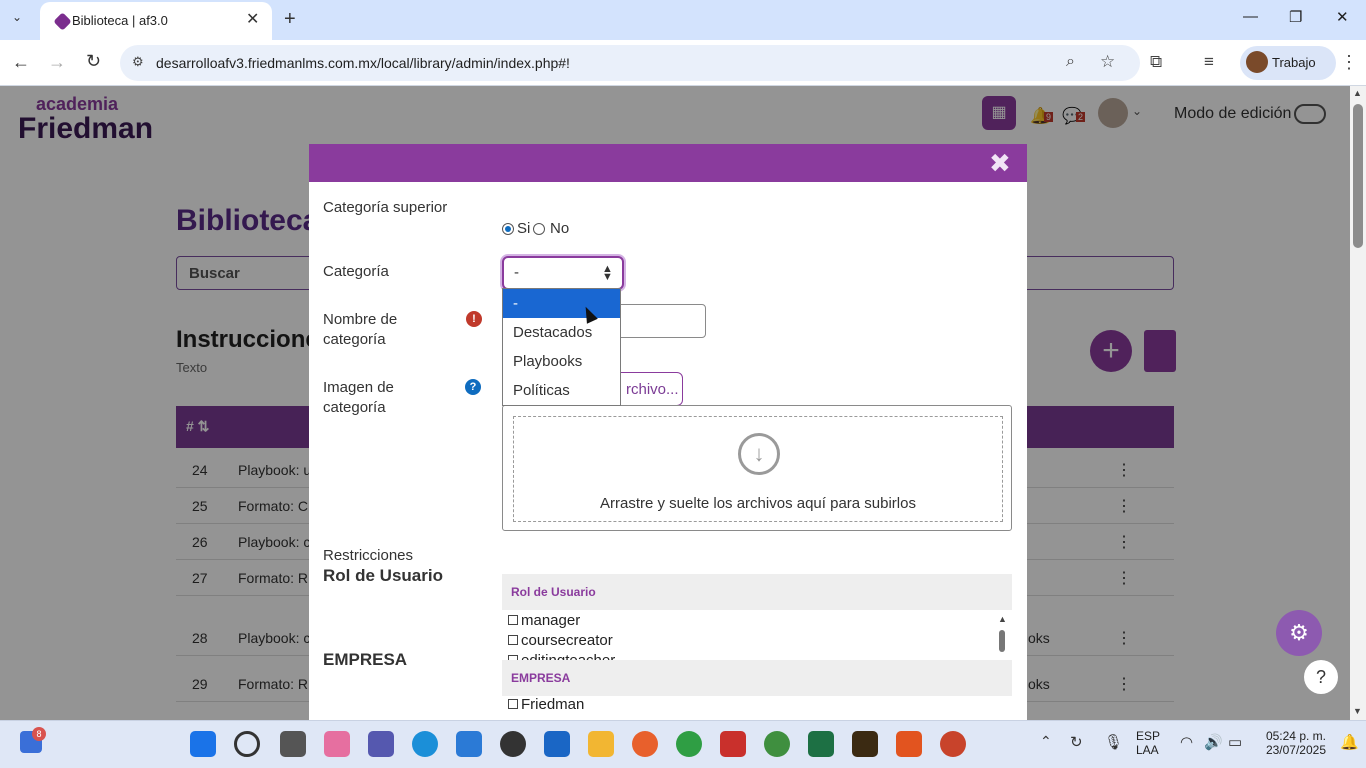 This screenshot has width=1366, height=768. Describe the element at coordinates (551, 620) in the screenshot. I see `role-label: manager` at that location.